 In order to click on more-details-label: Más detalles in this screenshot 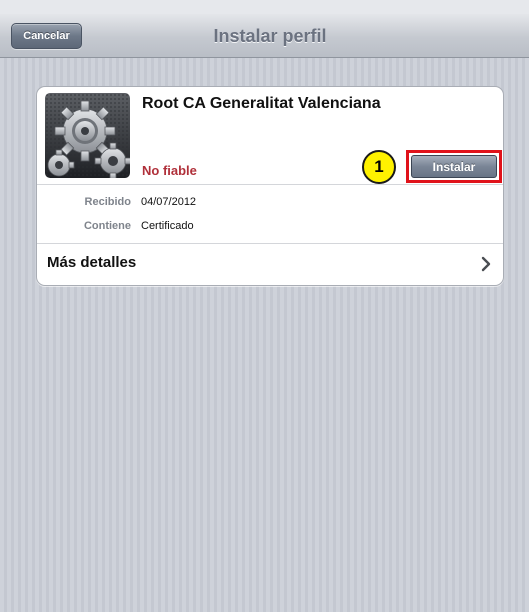, I will do `click(92, 262)`.